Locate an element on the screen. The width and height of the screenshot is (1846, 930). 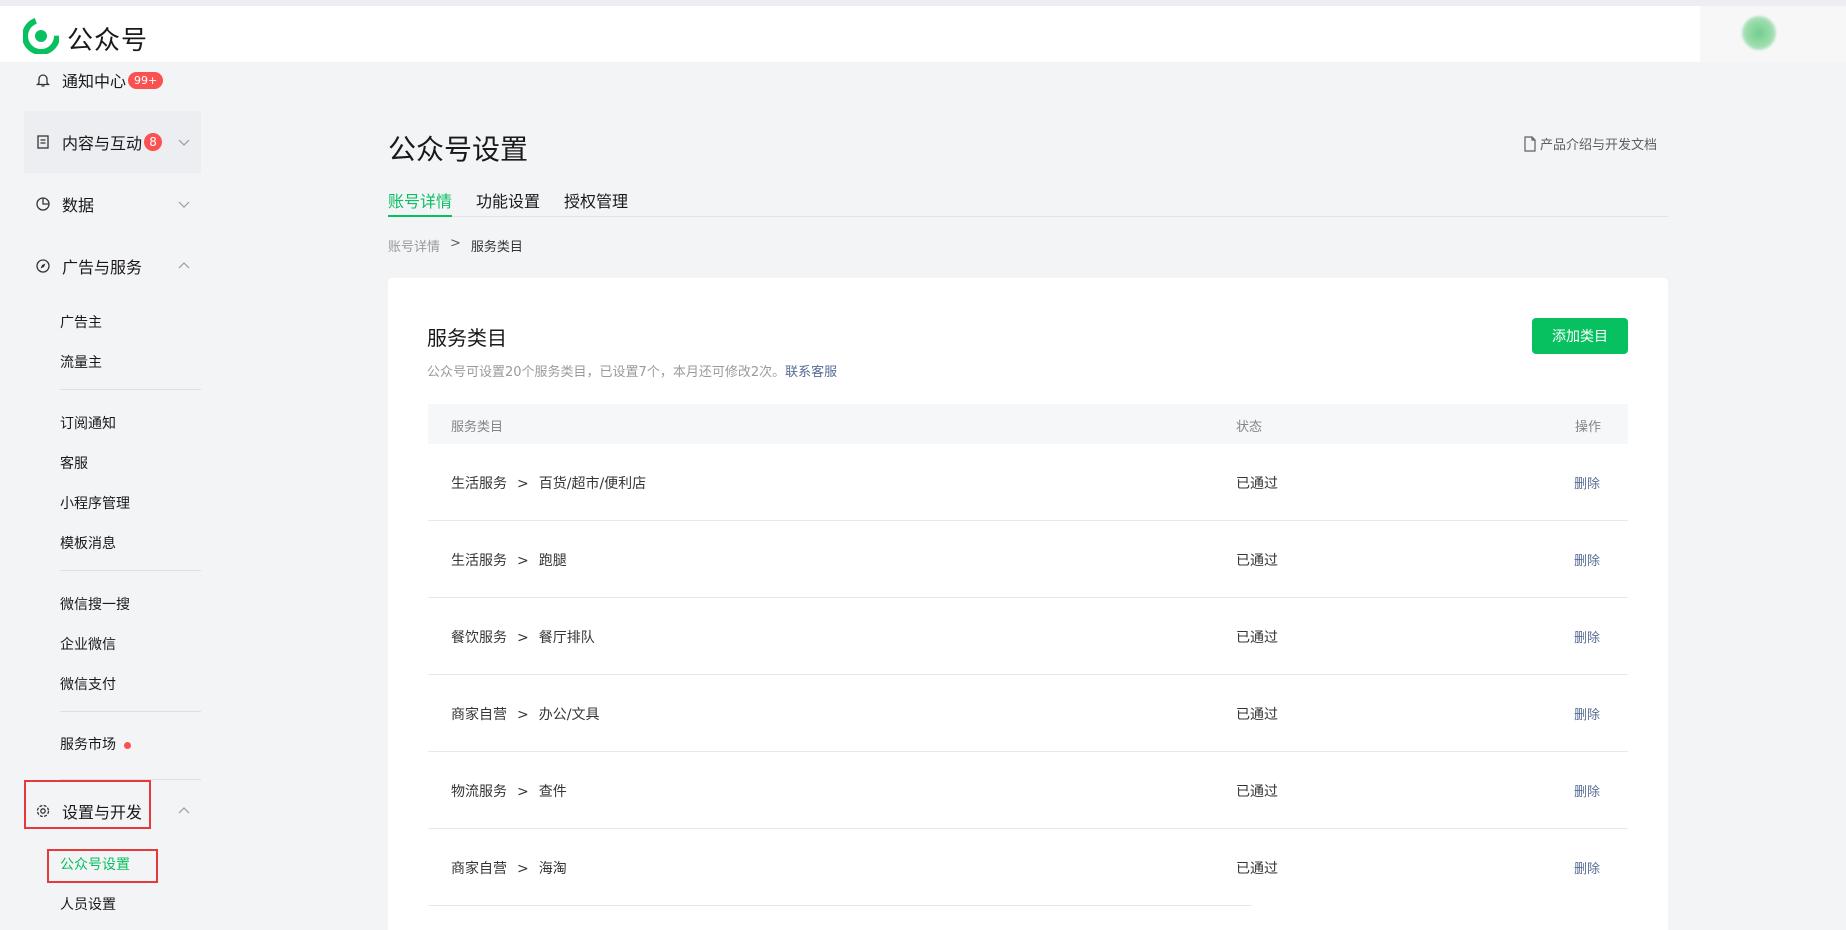
table-row: 生活服务 > 跑腿 已通过 删除 is located at coordinates (1028, 559).